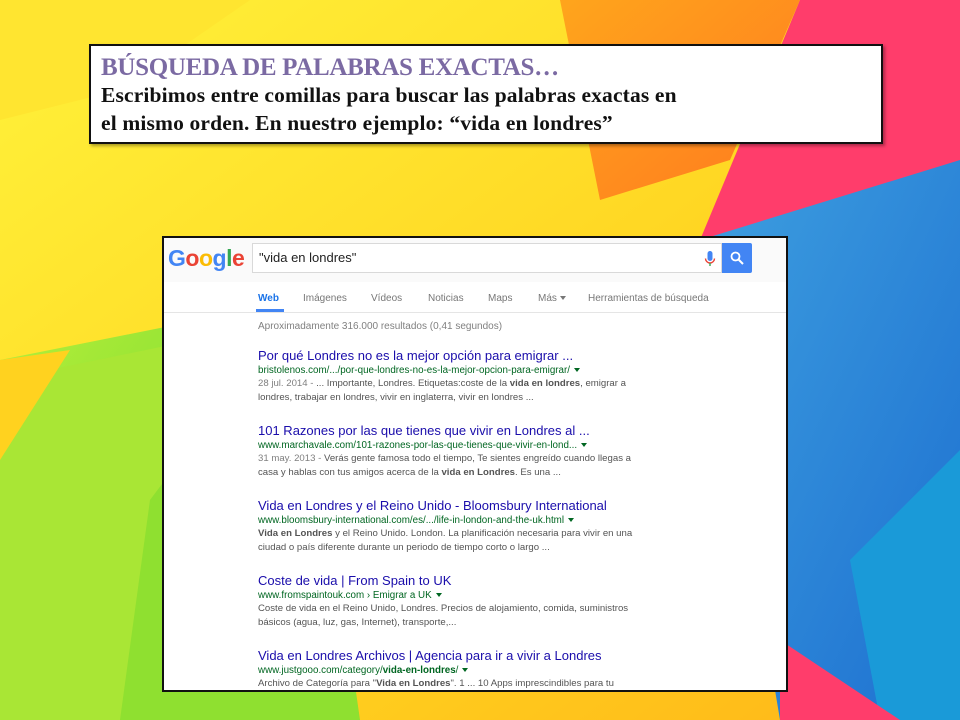 The image size is (960, 720). I want to click on result-url-text: /, so click(457, 670).